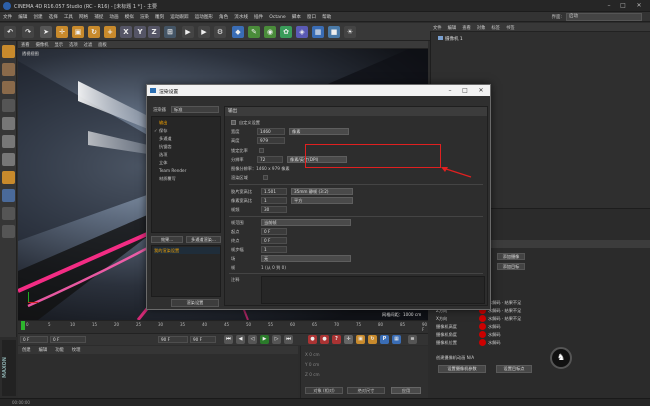 The height and width of the screenshot is (406, 650). Describe the element at coordinates (274, 249) in the screenshot. I see `step-field: 1` at that location.